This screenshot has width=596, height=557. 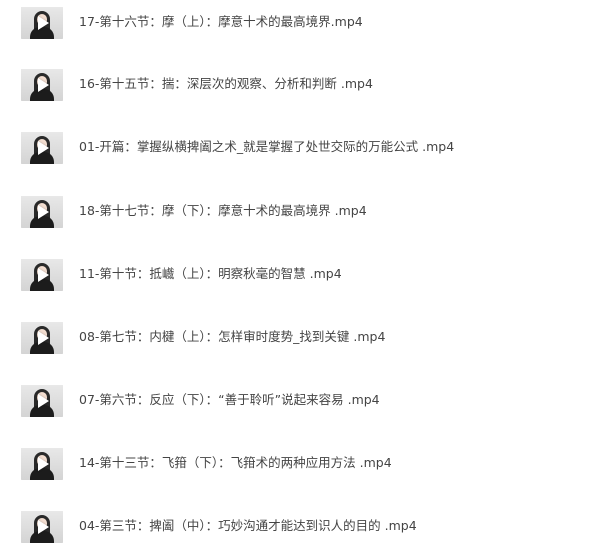 I want to click on file-list-item: 16-第十五节：揣：深层次的观察、分析和判断 .mp4, so click(x=298, y=86).